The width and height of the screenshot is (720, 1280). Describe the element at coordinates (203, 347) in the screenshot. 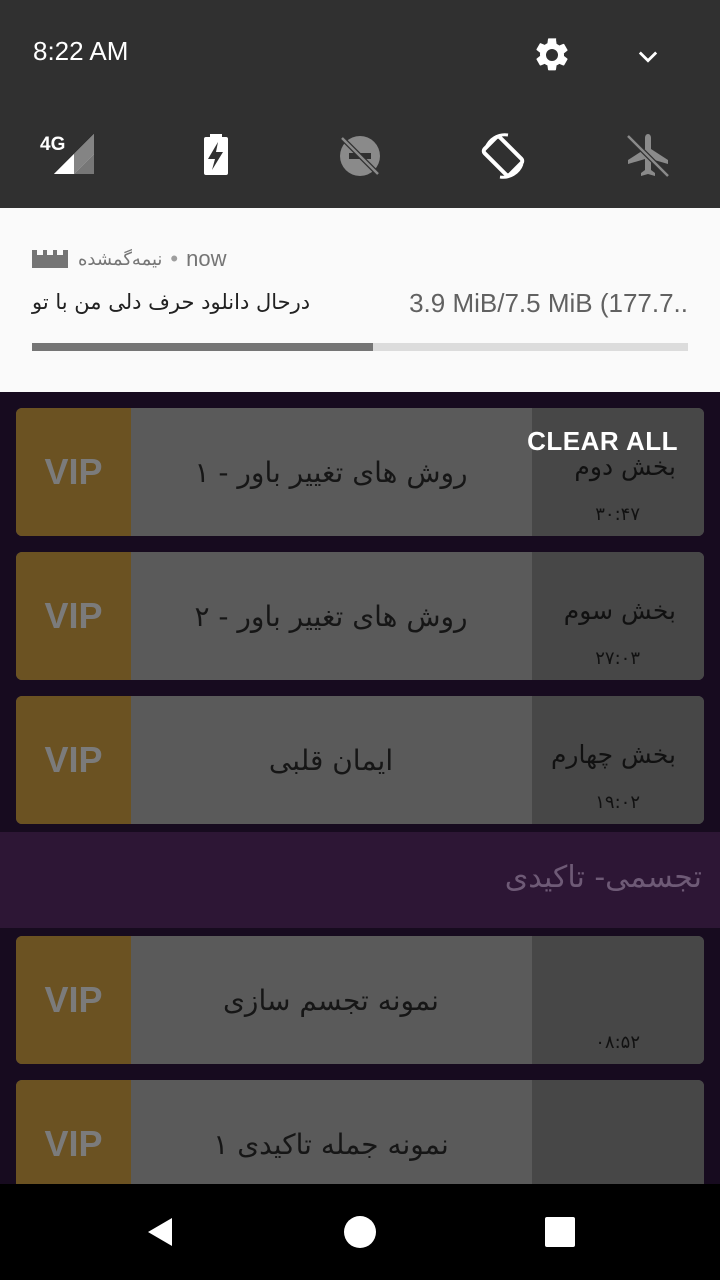

I see `download-progress-fill` at that location.